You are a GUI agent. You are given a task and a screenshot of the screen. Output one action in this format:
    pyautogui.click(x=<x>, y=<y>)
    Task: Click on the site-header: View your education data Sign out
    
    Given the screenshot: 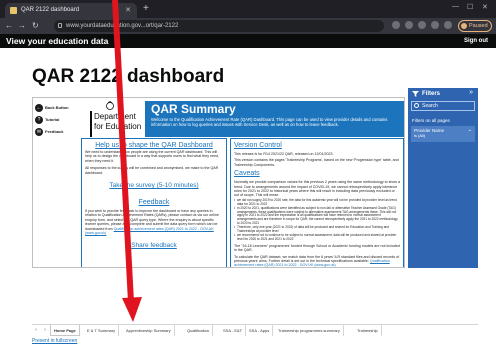 What is the action you would take?
    pyautogui.click(x=248, y=41)
    